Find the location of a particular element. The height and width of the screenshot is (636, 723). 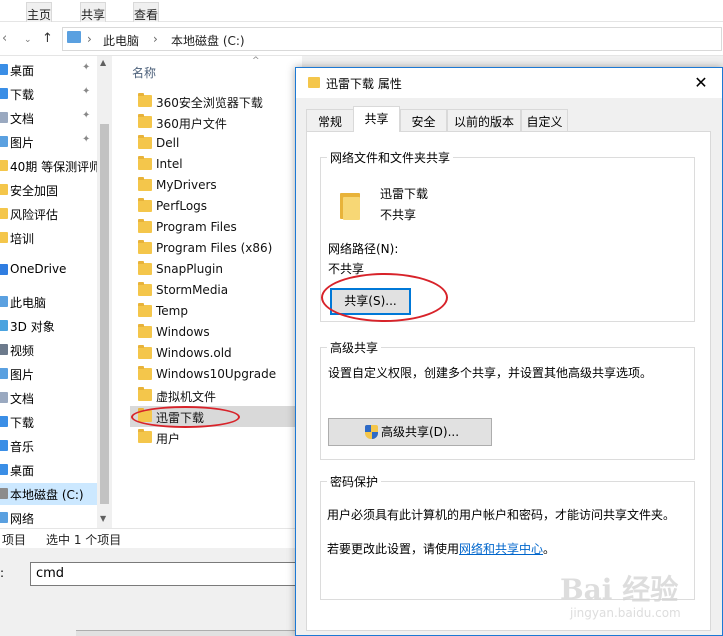

ribbon-tab-home: 主页 is located at coordinates (39, 13).